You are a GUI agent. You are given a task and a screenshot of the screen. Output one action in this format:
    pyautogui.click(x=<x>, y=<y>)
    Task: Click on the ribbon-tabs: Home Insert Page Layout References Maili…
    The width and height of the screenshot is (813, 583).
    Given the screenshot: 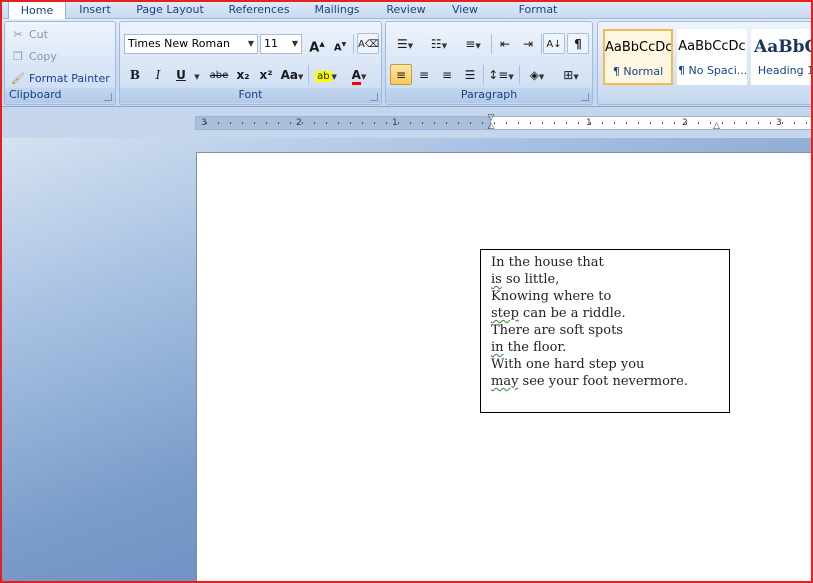 What is the action you would take?
    pyautogui.click(x=406, y=10)
    